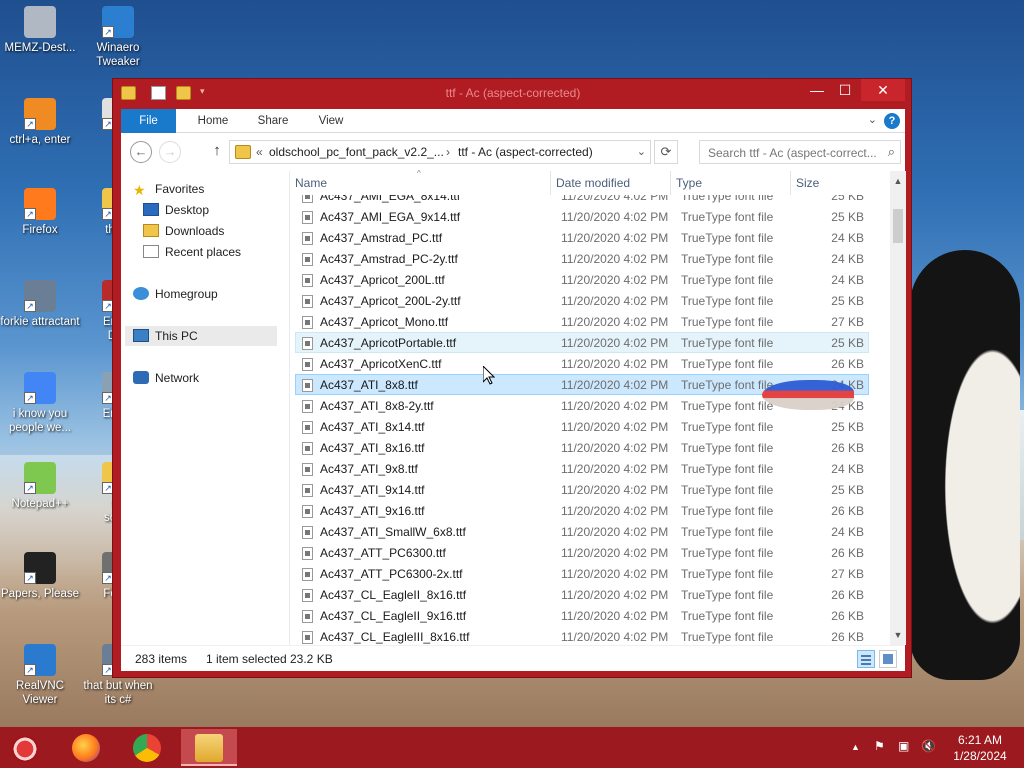  What do you see at coordinates (180, 189) in the screenshot?
I see `sidebar-item-label: Favorites` at bounding box center [180, 189].